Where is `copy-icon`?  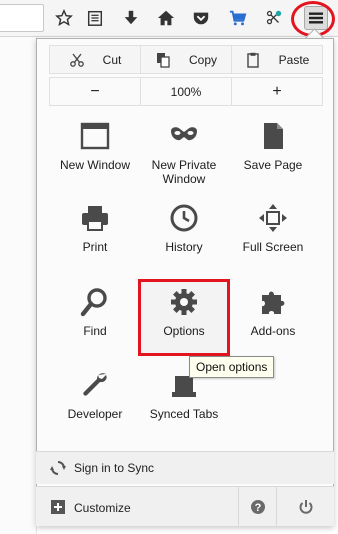
copy-icon is located at coordinates (163, 60).